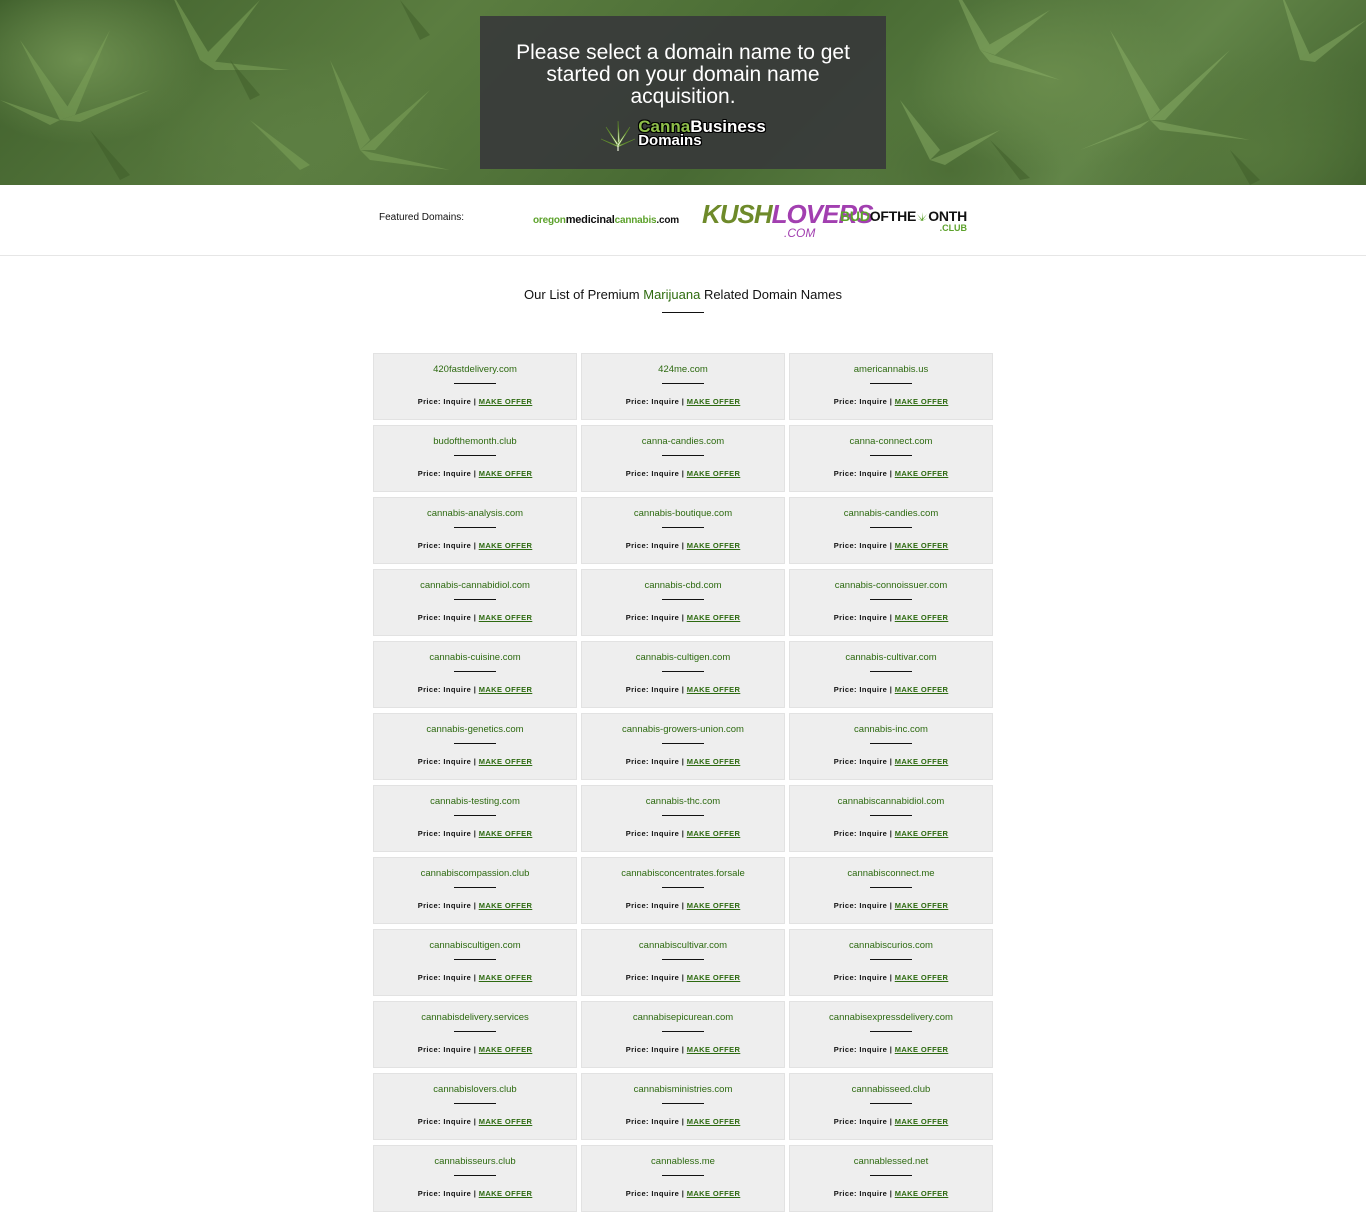  Describe the element at coordinates (855, 216) in the screenshot. I see `logo-text-bud: BUD` at that location.